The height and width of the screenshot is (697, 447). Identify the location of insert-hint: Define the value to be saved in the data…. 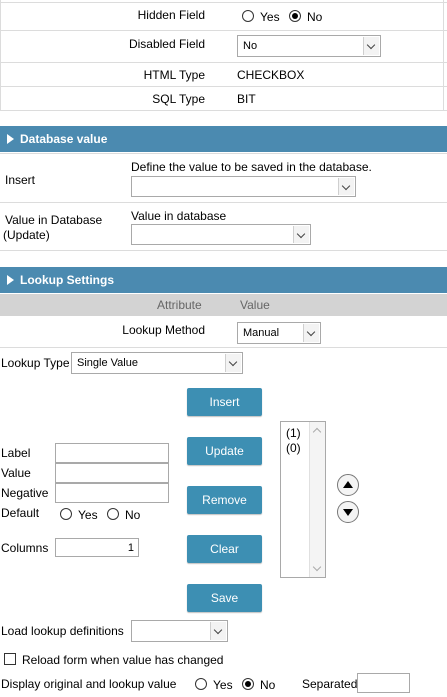
(251, 167).